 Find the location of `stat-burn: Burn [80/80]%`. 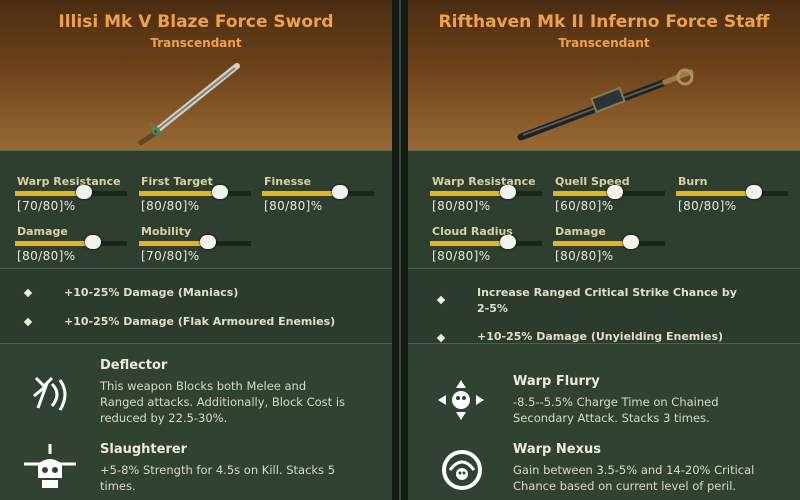

stat-burn: Burn [80/80]% is located at coordinates (733, 187).